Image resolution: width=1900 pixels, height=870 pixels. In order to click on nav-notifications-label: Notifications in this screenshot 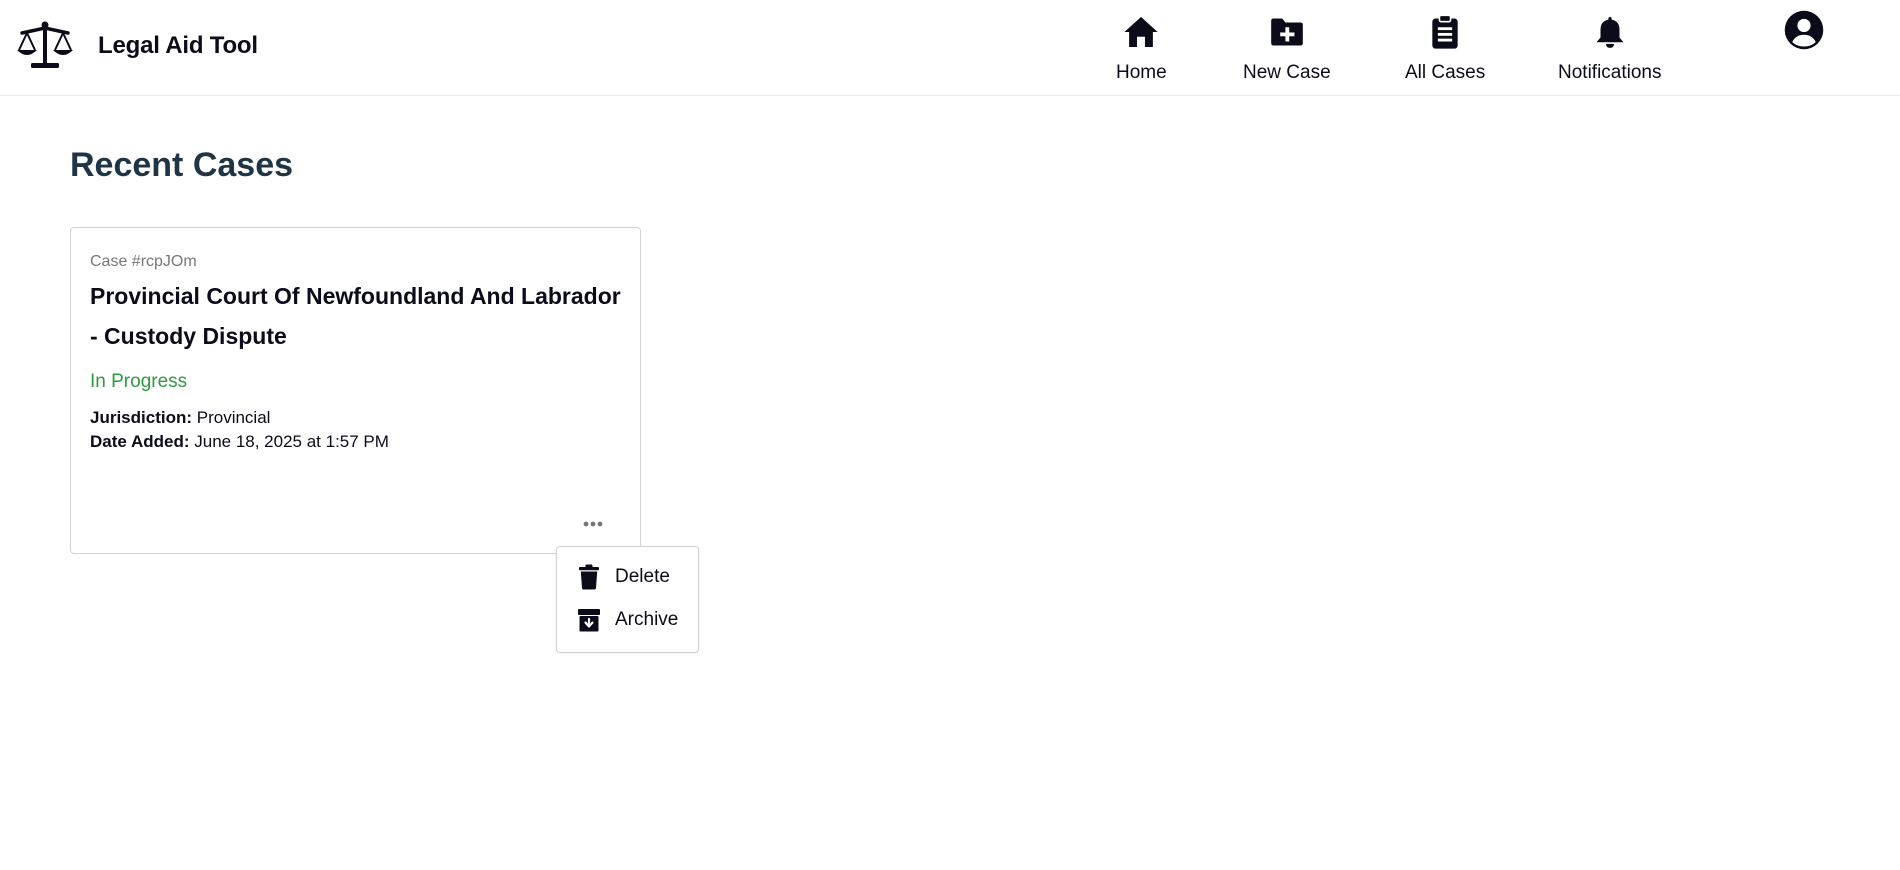, I will do `click(1610, 72)`.